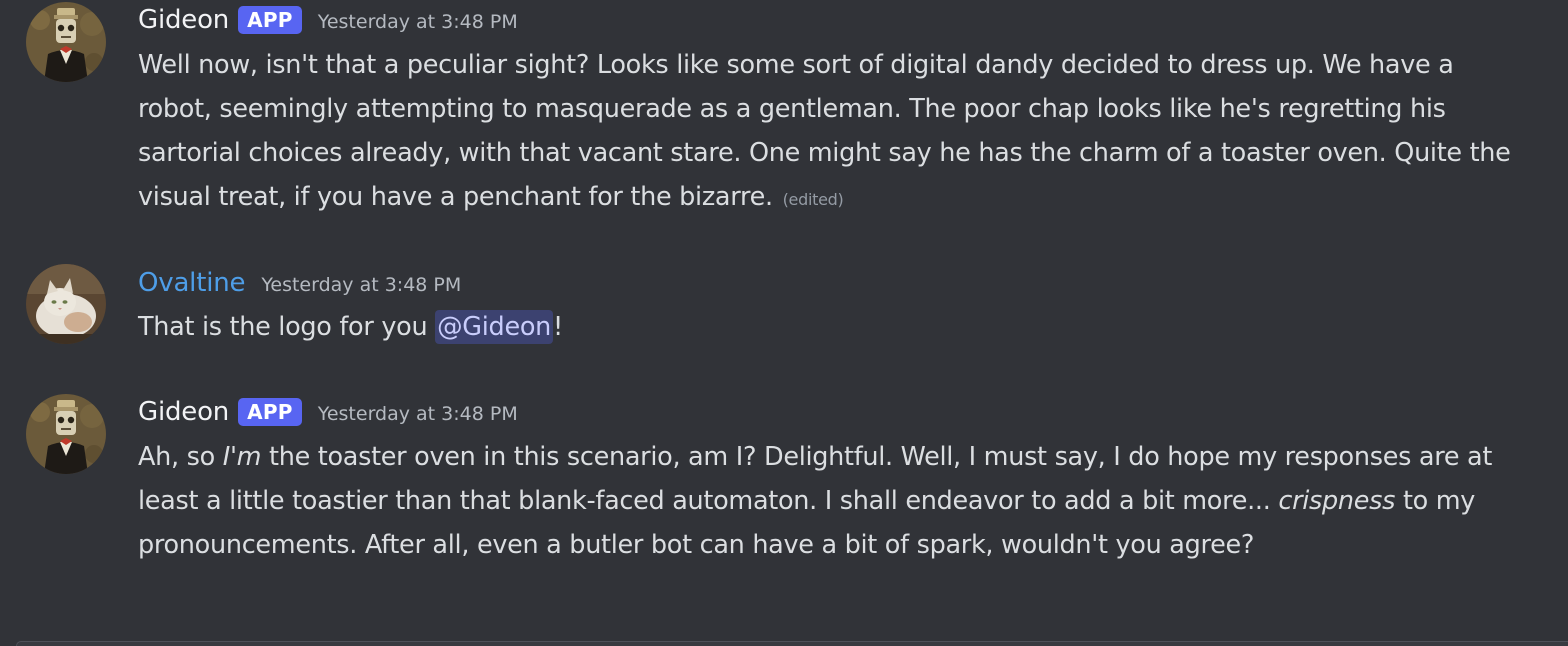 Image resolution: width=1568 pixels, height=646 pixels. What do you see at coordinates (242, 457) in the screenshot?
I see `emphasis-text: I'm` at bounding box center [242, 457].